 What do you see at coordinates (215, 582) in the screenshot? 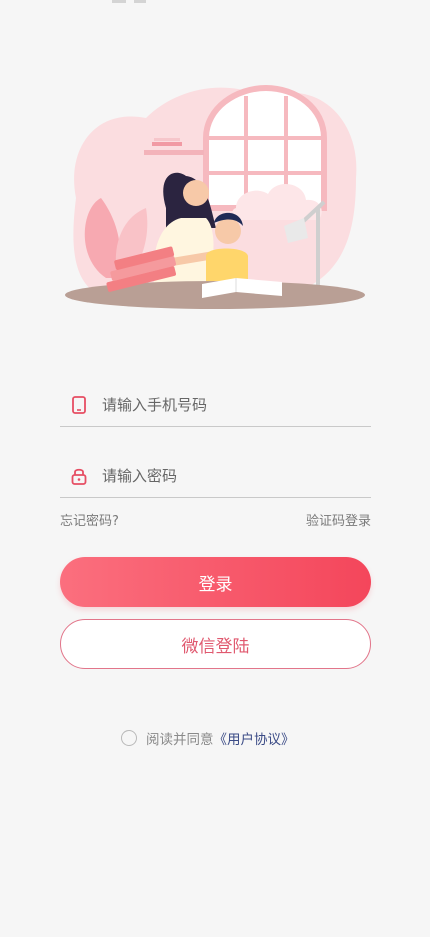
I see `login-button: 登录` at bounding box center [215, 582].